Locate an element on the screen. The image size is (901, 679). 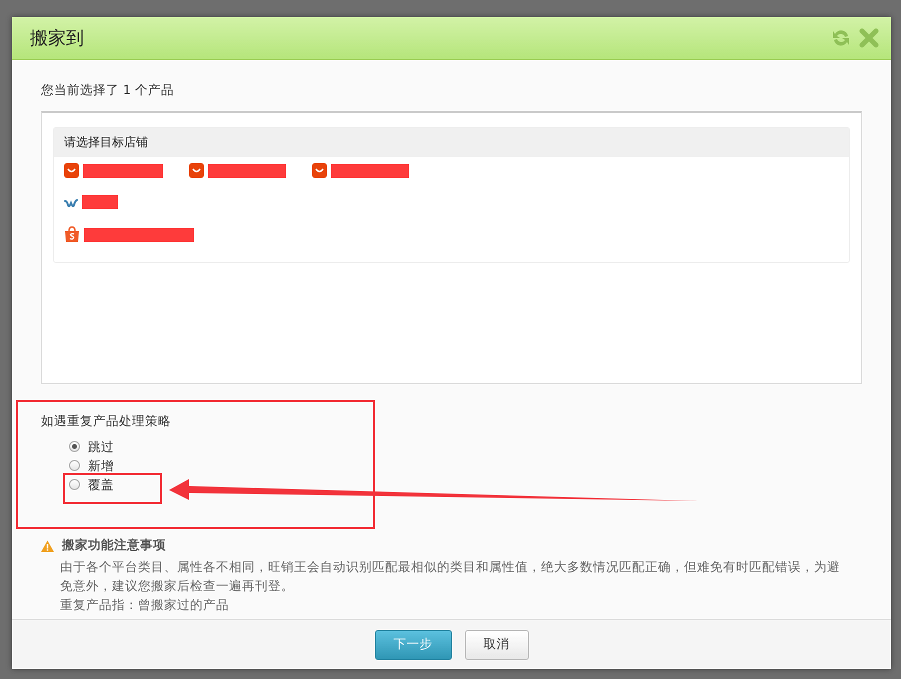
close-icon is located at coordinates (869, 38).